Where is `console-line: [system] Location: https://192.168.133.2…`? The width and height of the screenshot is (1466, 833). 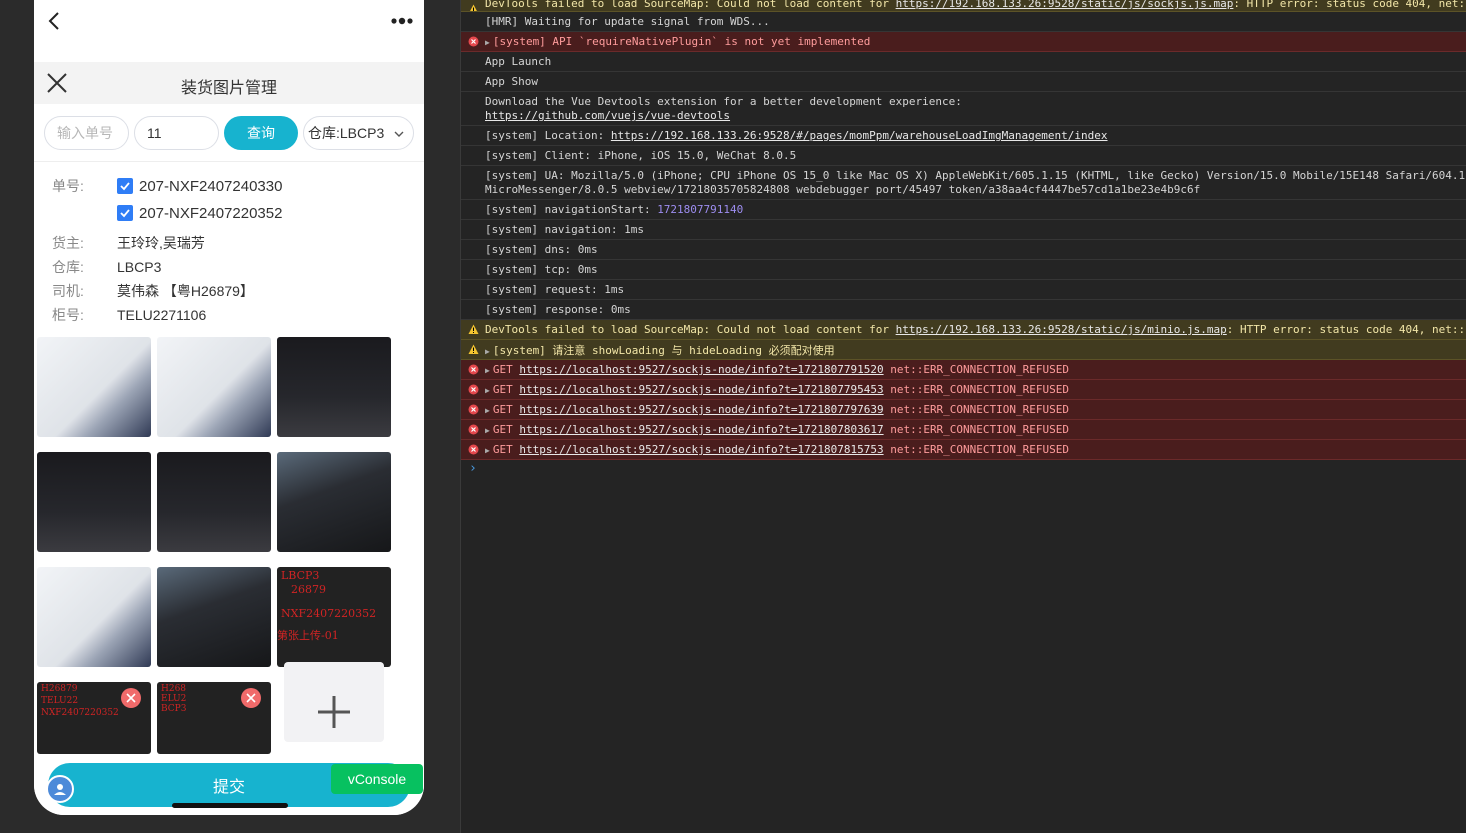 console-line: [system] Location: https://192.168.133.2… is located at coordinates (963, 136).